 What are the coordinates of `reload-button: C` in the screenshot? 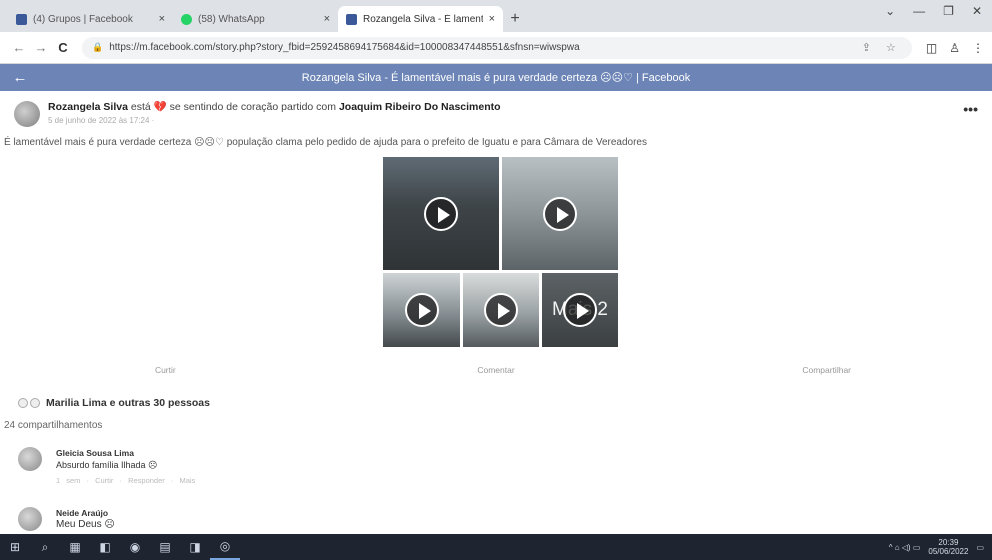 It's located at (63, 47).